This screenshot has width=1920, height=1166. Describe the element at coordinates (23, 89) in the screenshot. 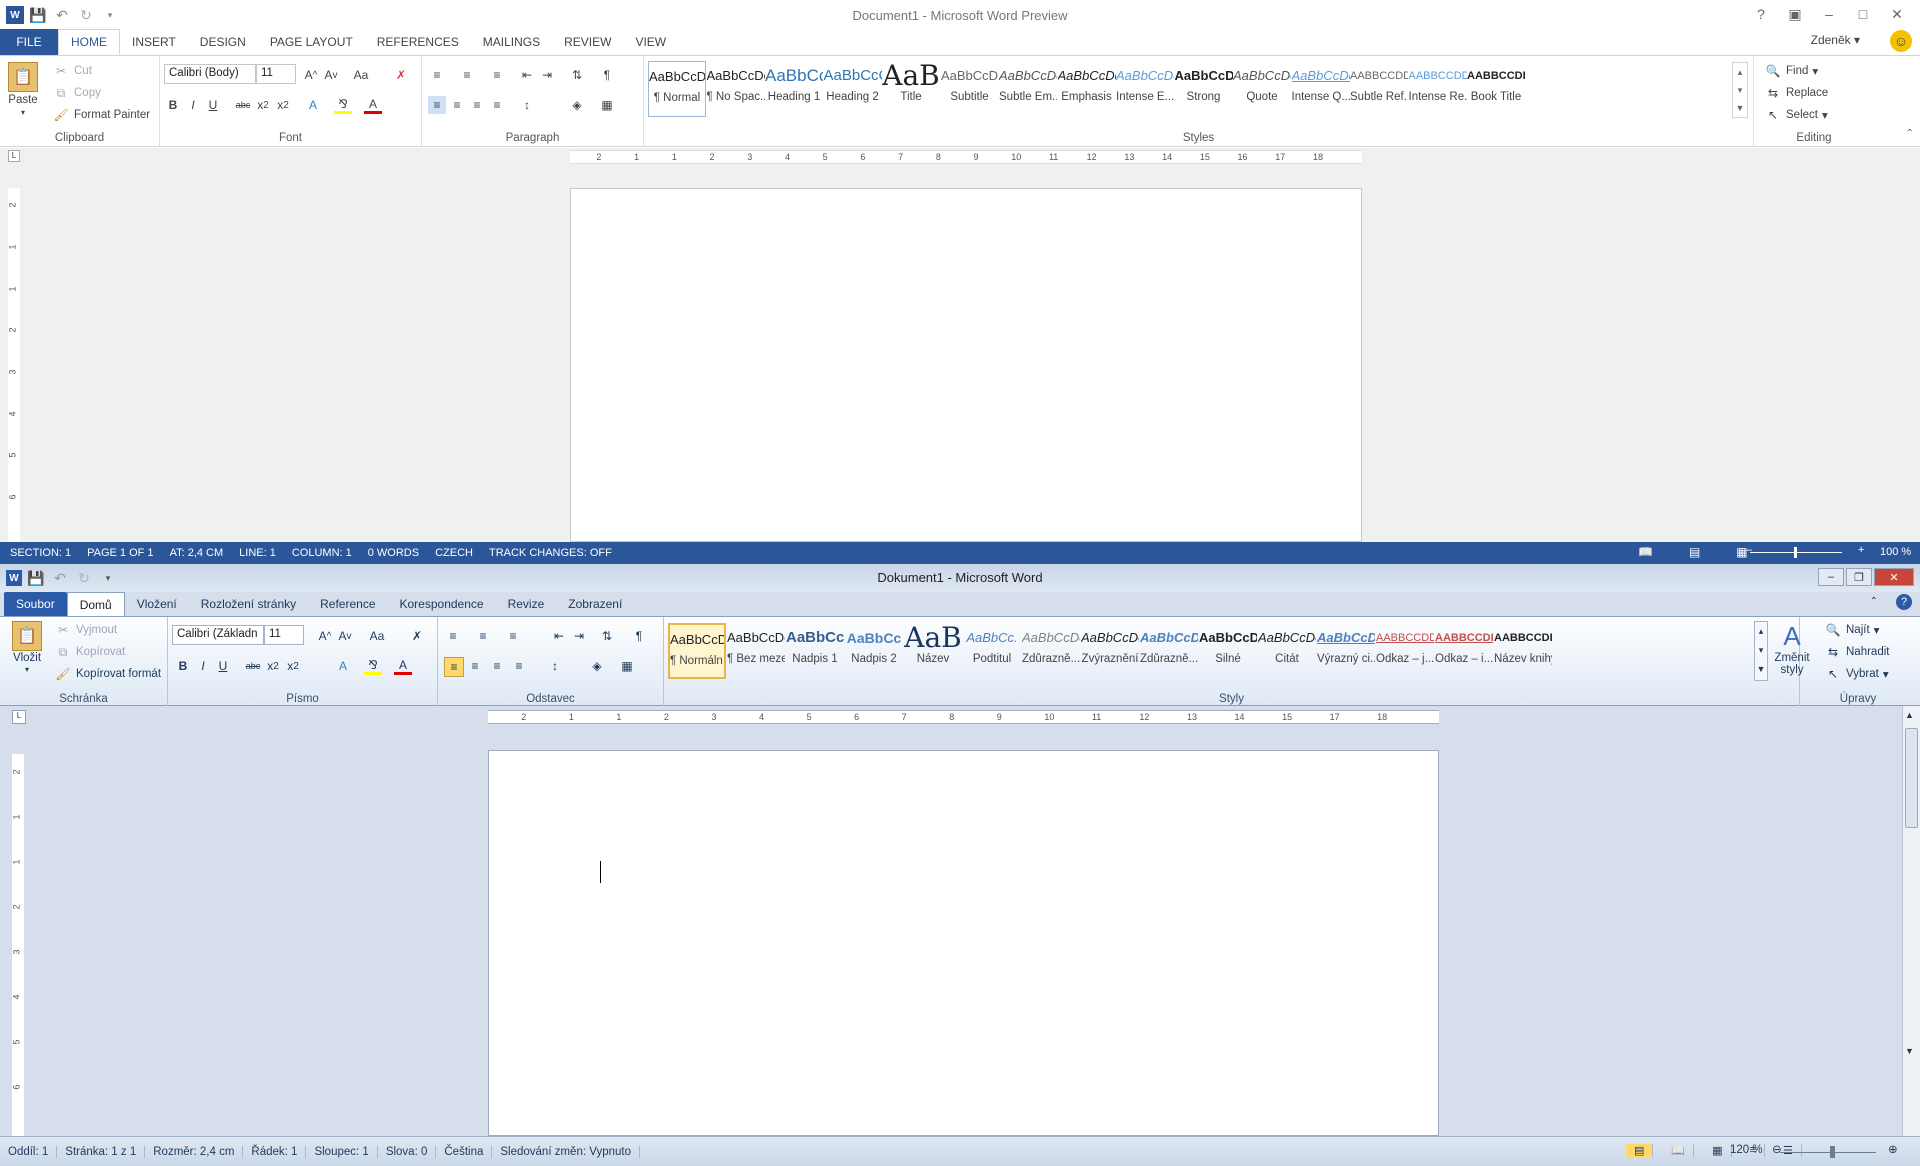

I see `paste-button: 📋 Paste ▾` at that location.